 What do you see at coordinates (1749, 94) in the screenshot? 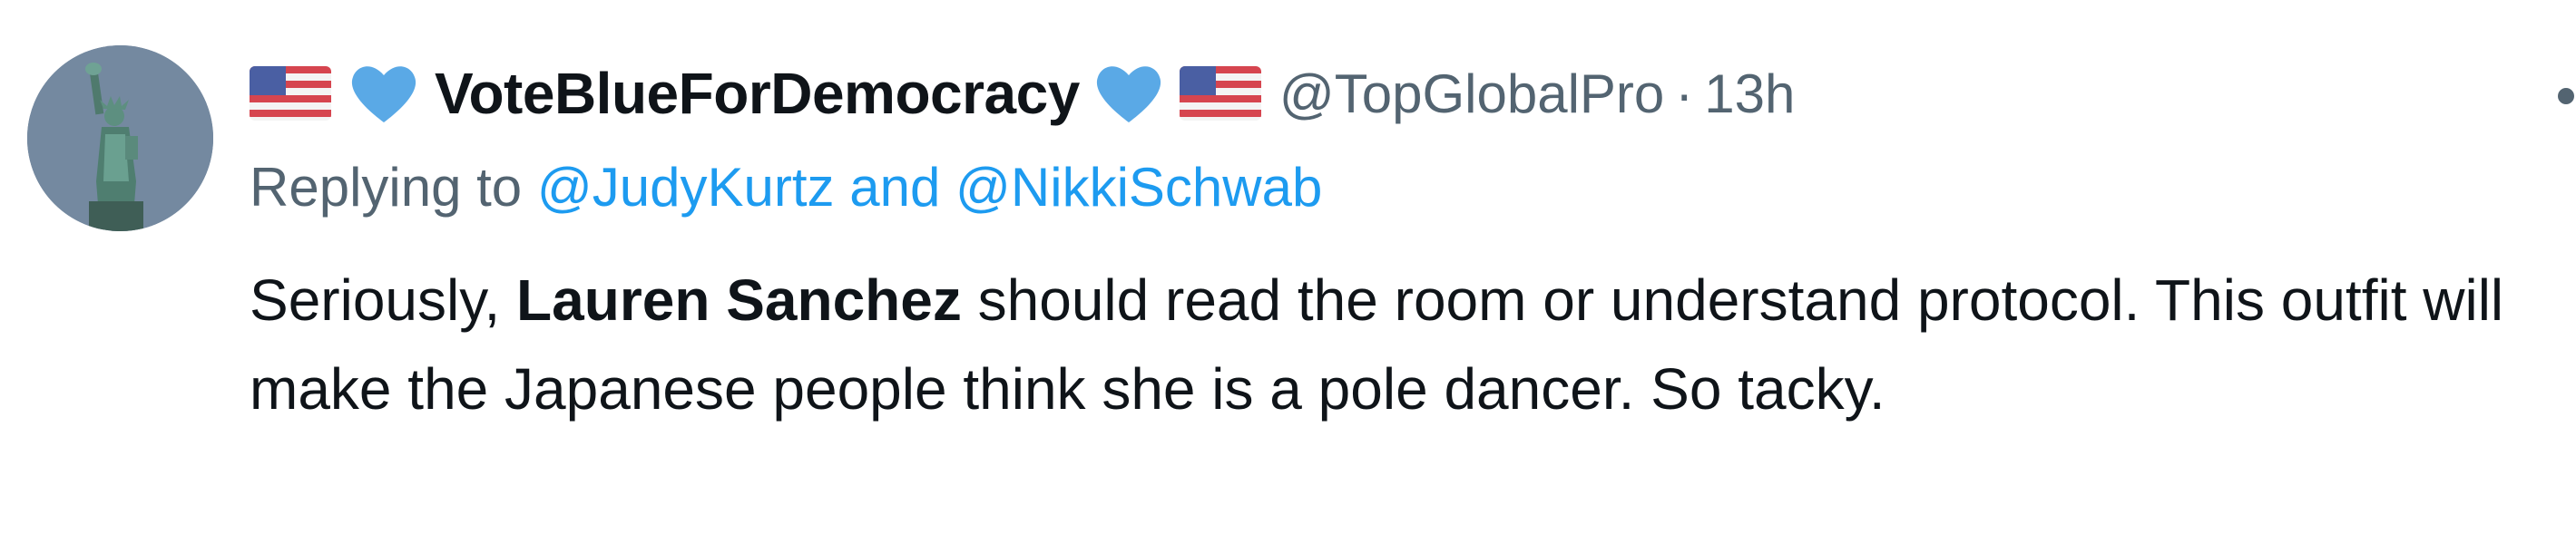
I see `timestamp: 13h` at bounding box center [1749, 94].